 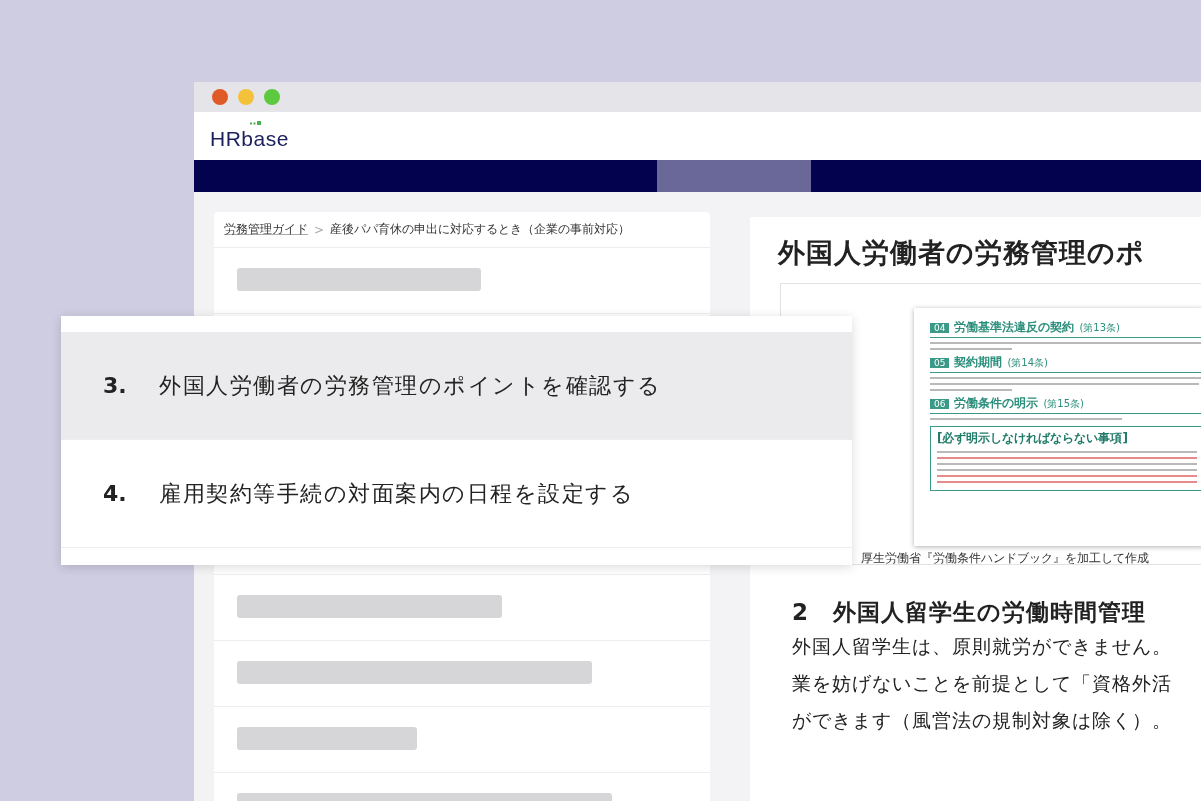 I want to click on breadcrumb-current: 産後パパ育休の申出に対応するとき（企業の事前対応）, so click(x=480, y=229).